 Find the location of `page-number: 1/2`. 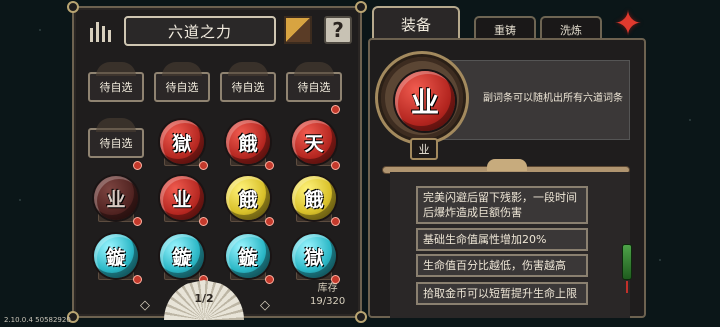

page-number: 1/2 is located at coordinates (204, 298).